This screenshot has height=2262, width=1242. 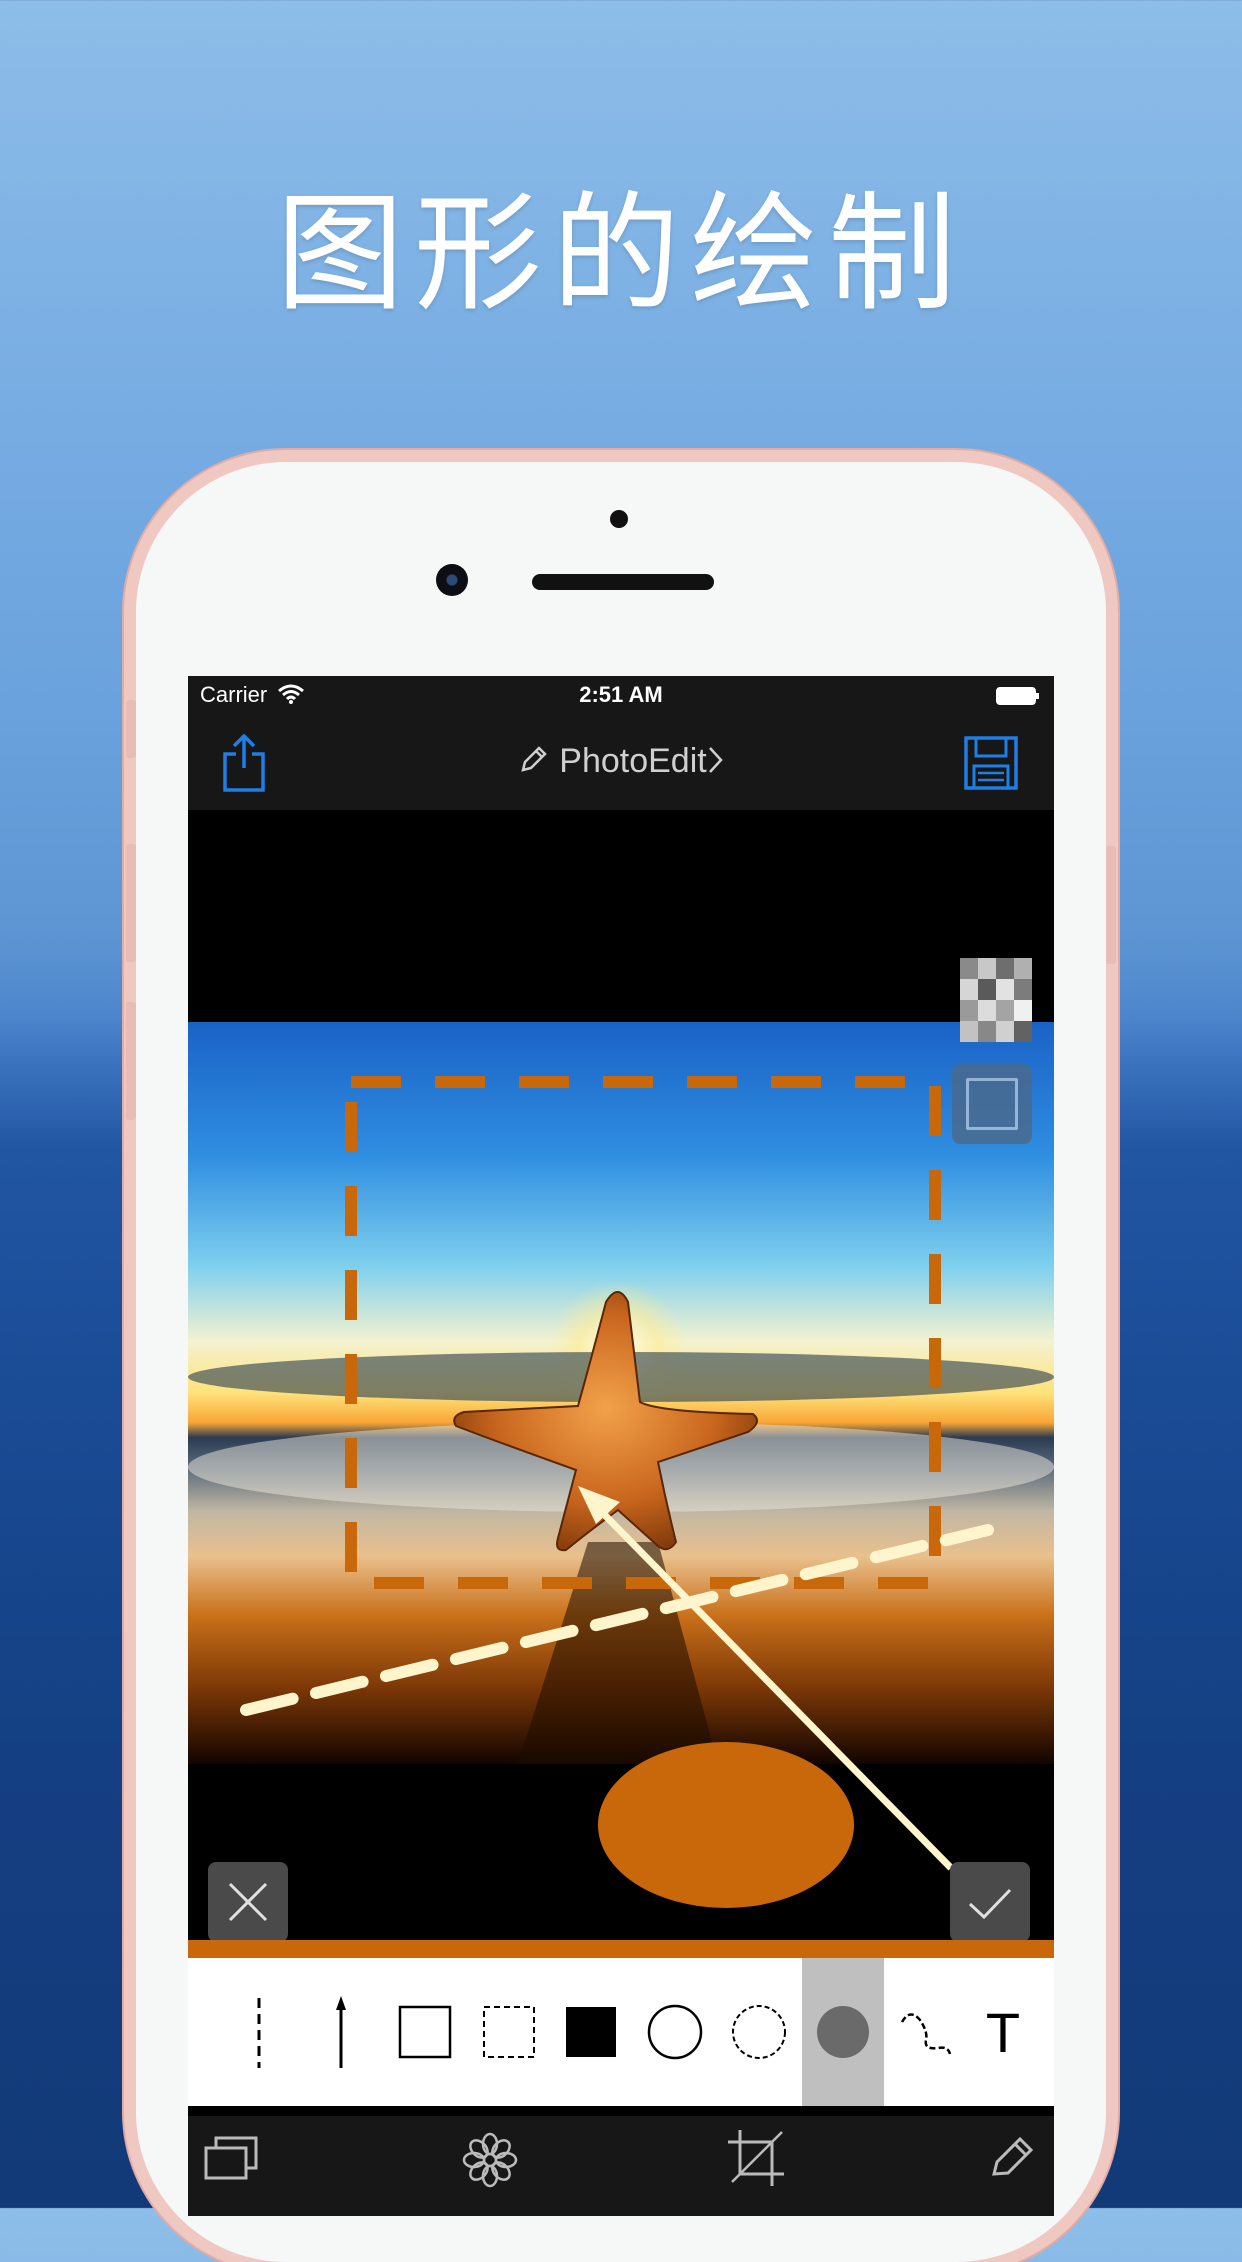 I want to click on close-icon, so click(x=248, y=1902).